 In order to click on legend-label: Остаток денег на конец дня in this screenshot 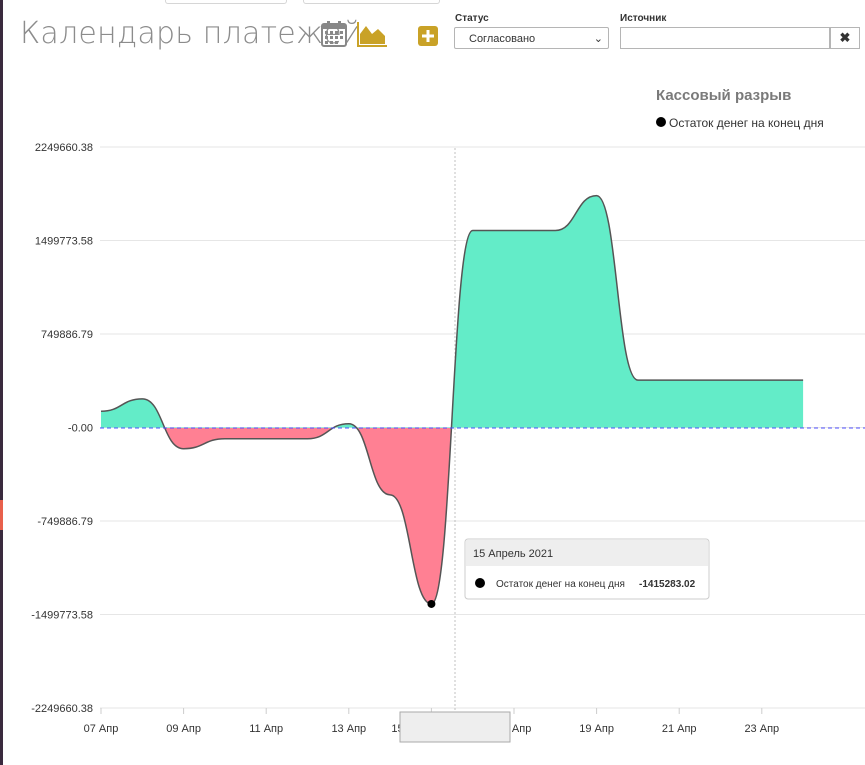, I will do `click(746, 123)`.